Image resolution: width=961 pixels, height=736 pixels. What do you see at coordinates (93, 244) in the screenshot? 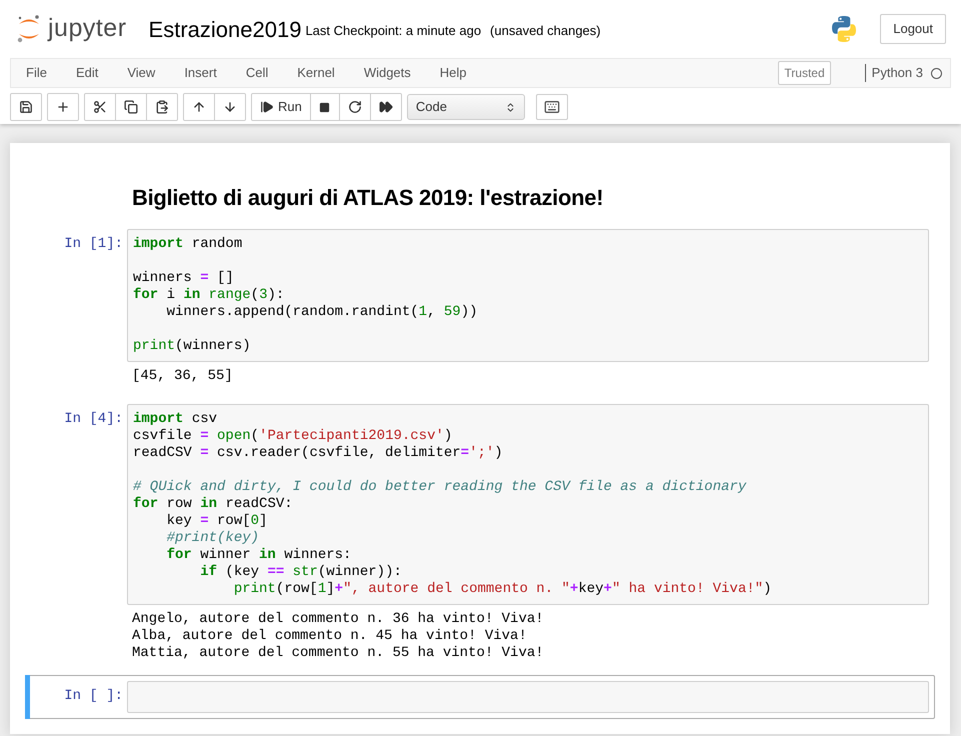
I see `input-prompt: In [1]:` at bounding box center [93, 244].